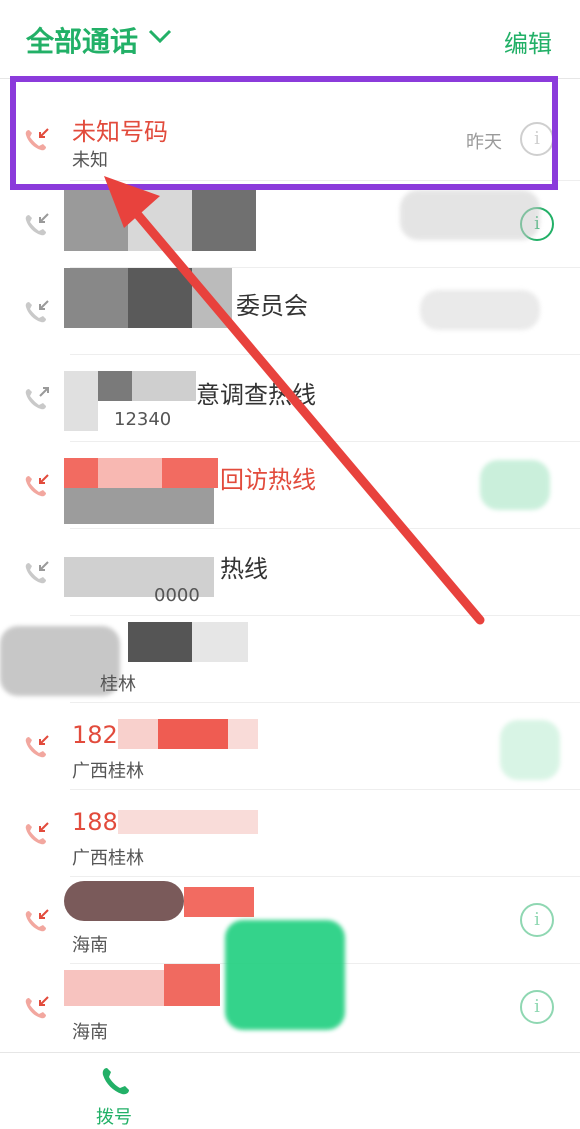 This screenshot has width=580, height=1129. Describe the element at coordinates (82, 40) in the screenshot. I see `call-filter-title: 全部通话` at that location.